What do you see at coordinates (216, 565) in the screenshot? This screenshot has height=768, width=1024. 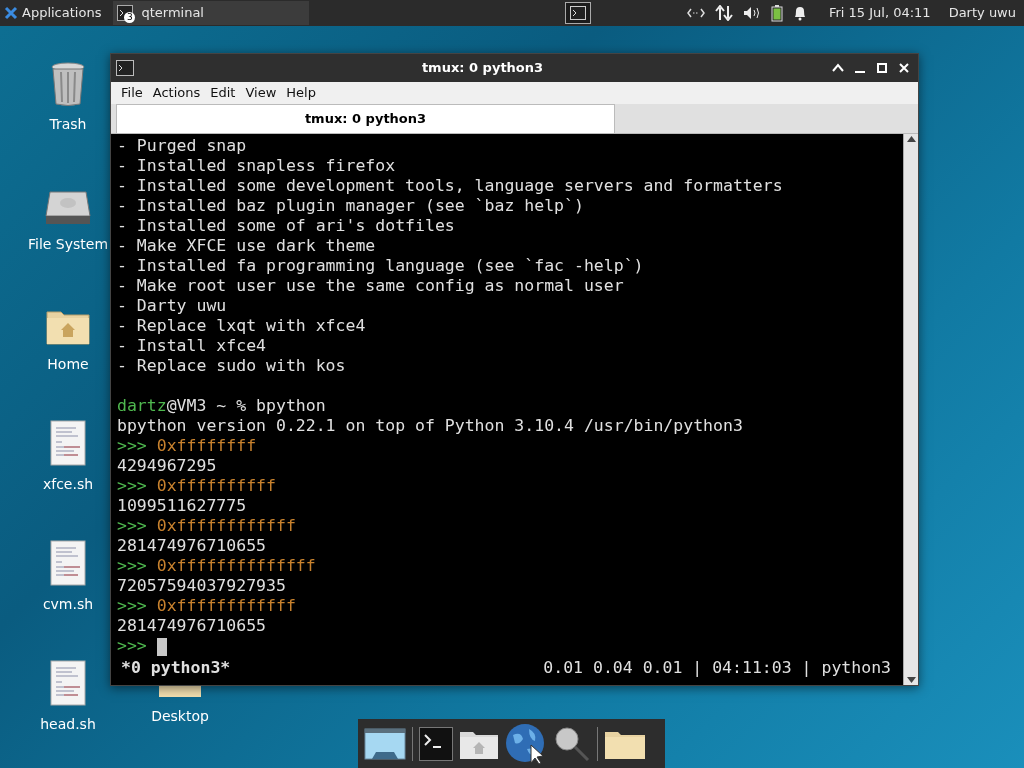 I see `terminal-line: >>> 0xffffffffffffff` at bounding box center [216, 565].